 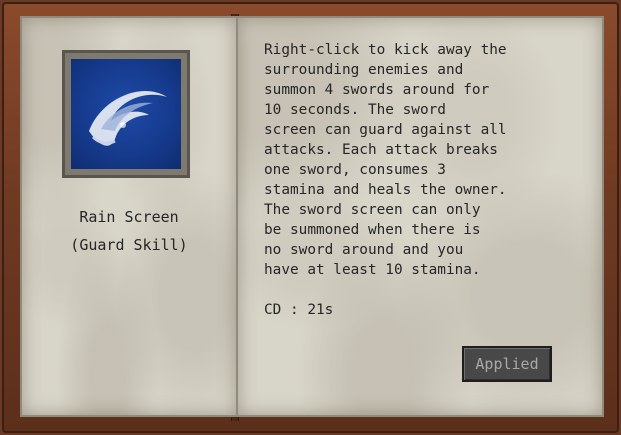 I want to click on applied-button: Applied, so click(x=507, y=364).